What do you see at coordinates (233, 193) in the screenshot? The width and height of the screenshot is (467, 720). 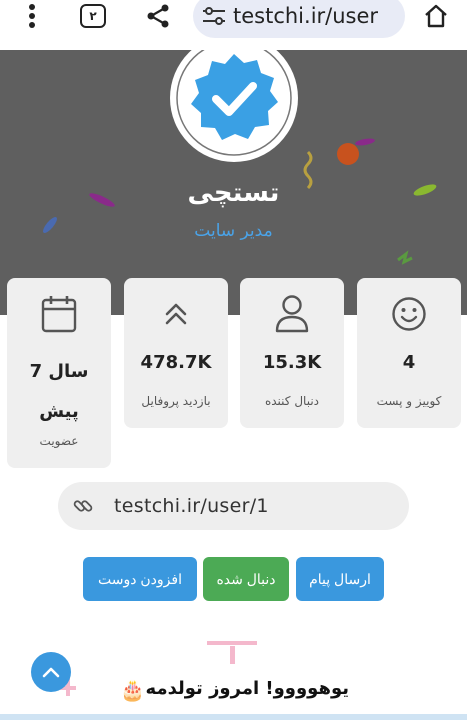 I see `user-name: تستچی` at bounding box center [233, 193].